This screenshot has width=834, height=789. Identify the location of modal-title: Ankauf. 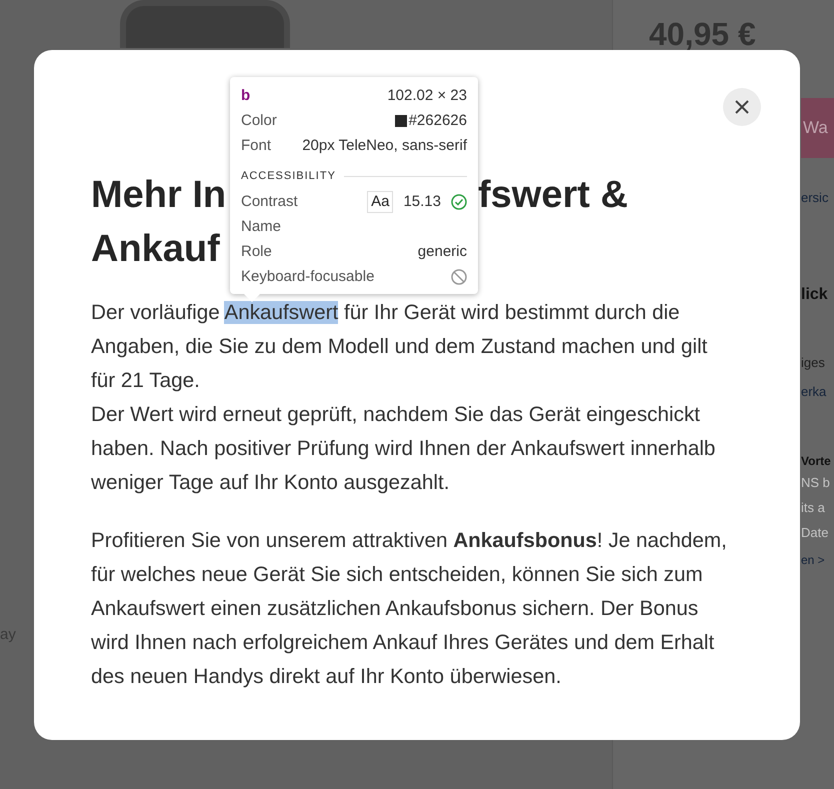
(155, 249).